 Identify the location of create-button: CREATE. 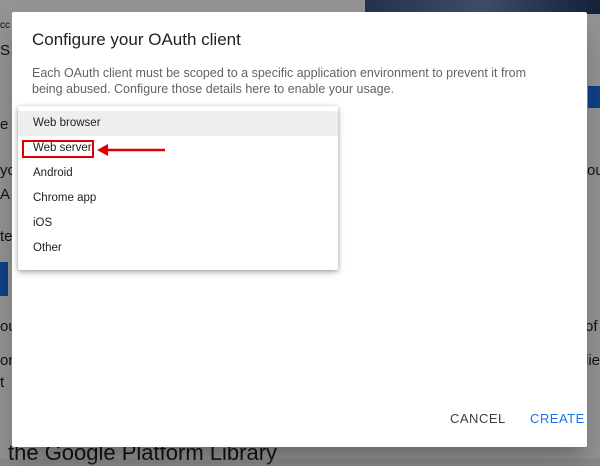
(557, 418).